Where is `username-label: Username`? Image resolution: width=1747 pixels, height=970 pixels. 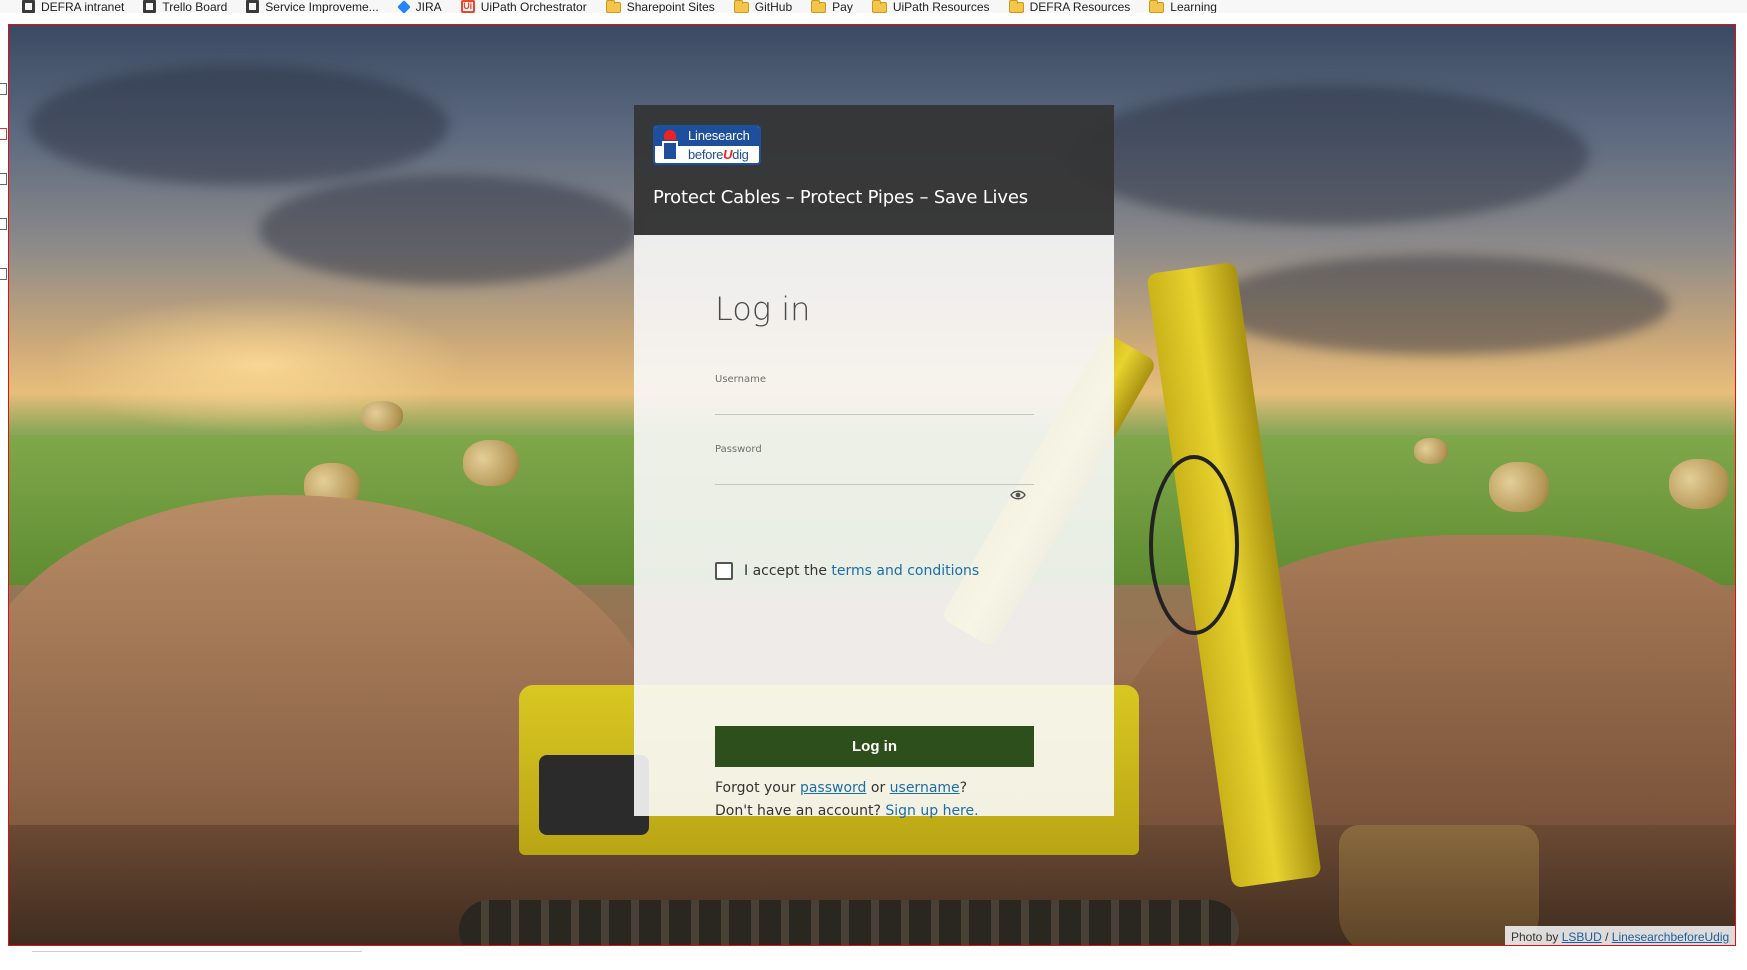
username-label: Username is located at coordinates (740, 379).